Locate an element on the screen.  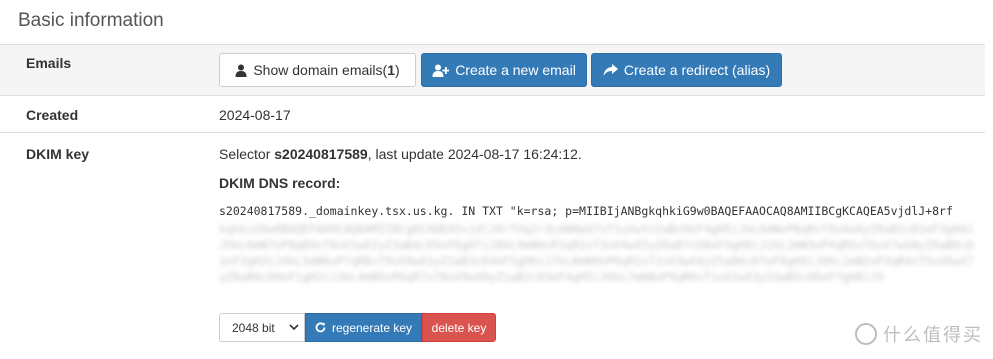
dkim-label: DKIM key is located at coordinates (58, 154).